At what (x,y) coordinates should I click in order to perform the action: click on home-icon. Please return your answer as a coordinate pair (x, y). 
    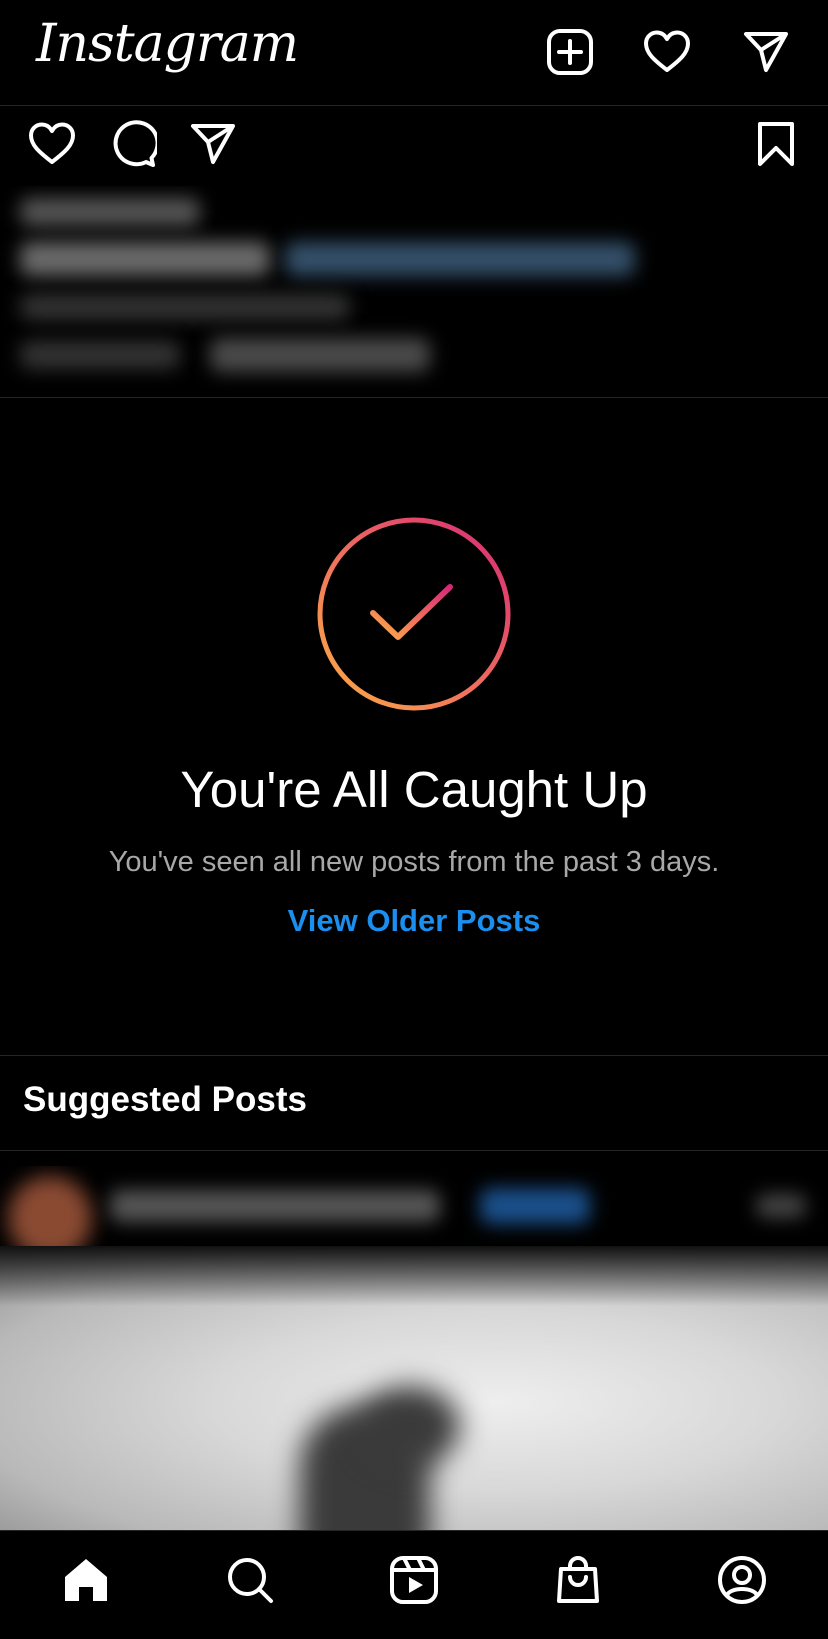
    Looking at the image, I should click on (86, 1580).